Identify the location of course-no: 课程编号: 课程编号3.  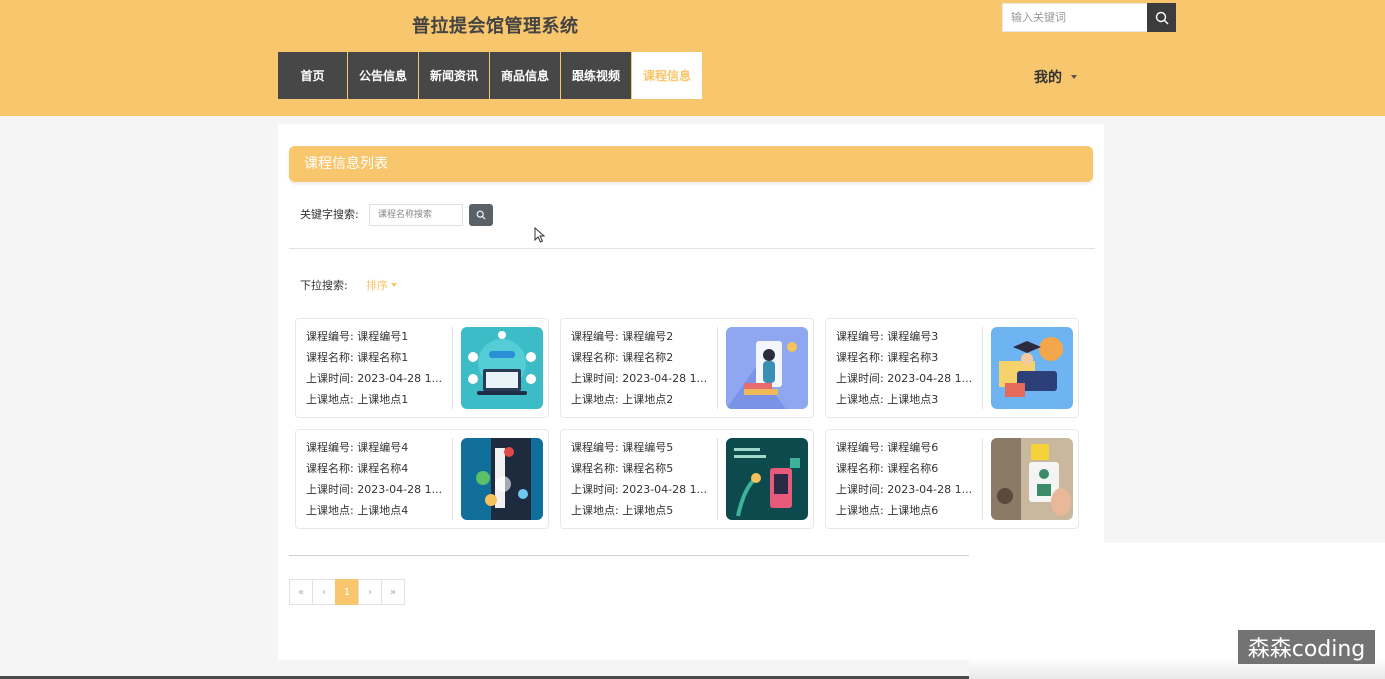
(887, 336).